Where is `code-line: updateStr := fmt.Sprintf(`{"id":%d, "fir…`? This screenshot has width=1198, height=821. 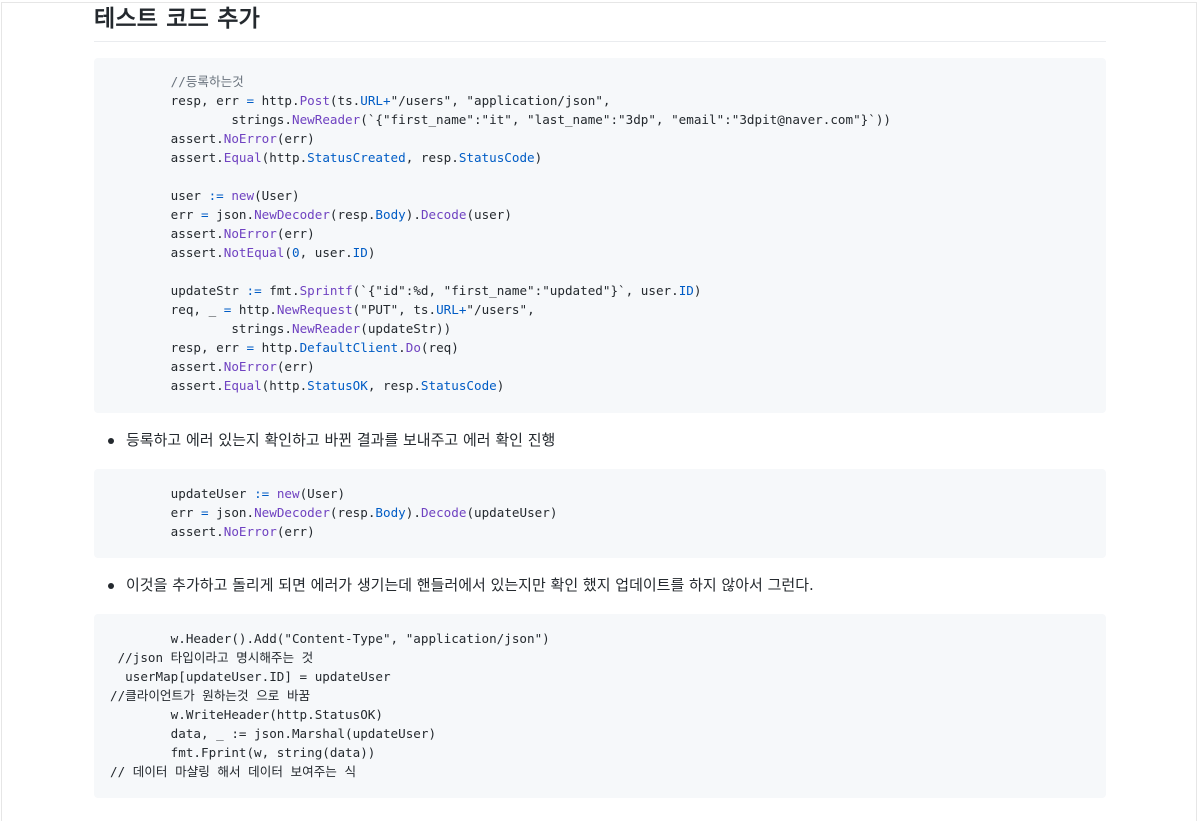 code-line: updateStr := fmt.Sprintf(`{"id":%d, "fir… is located at coordinates (406, 290).